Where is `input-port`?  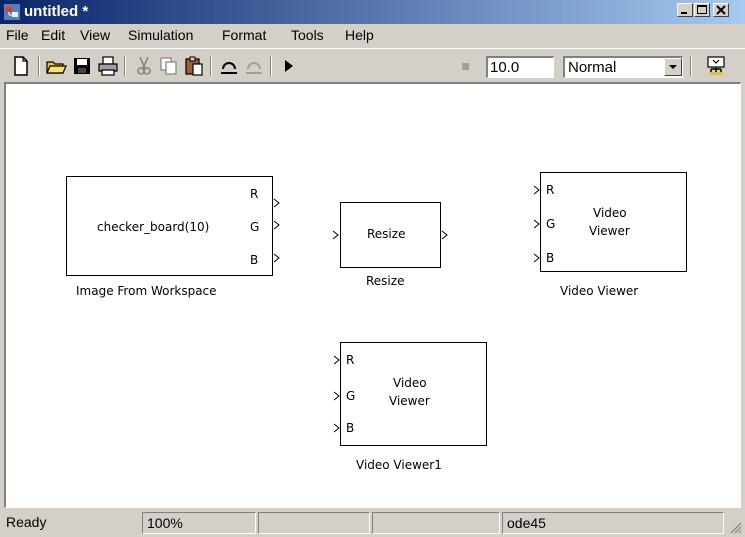 input-port is located at coordinates (336, 235).